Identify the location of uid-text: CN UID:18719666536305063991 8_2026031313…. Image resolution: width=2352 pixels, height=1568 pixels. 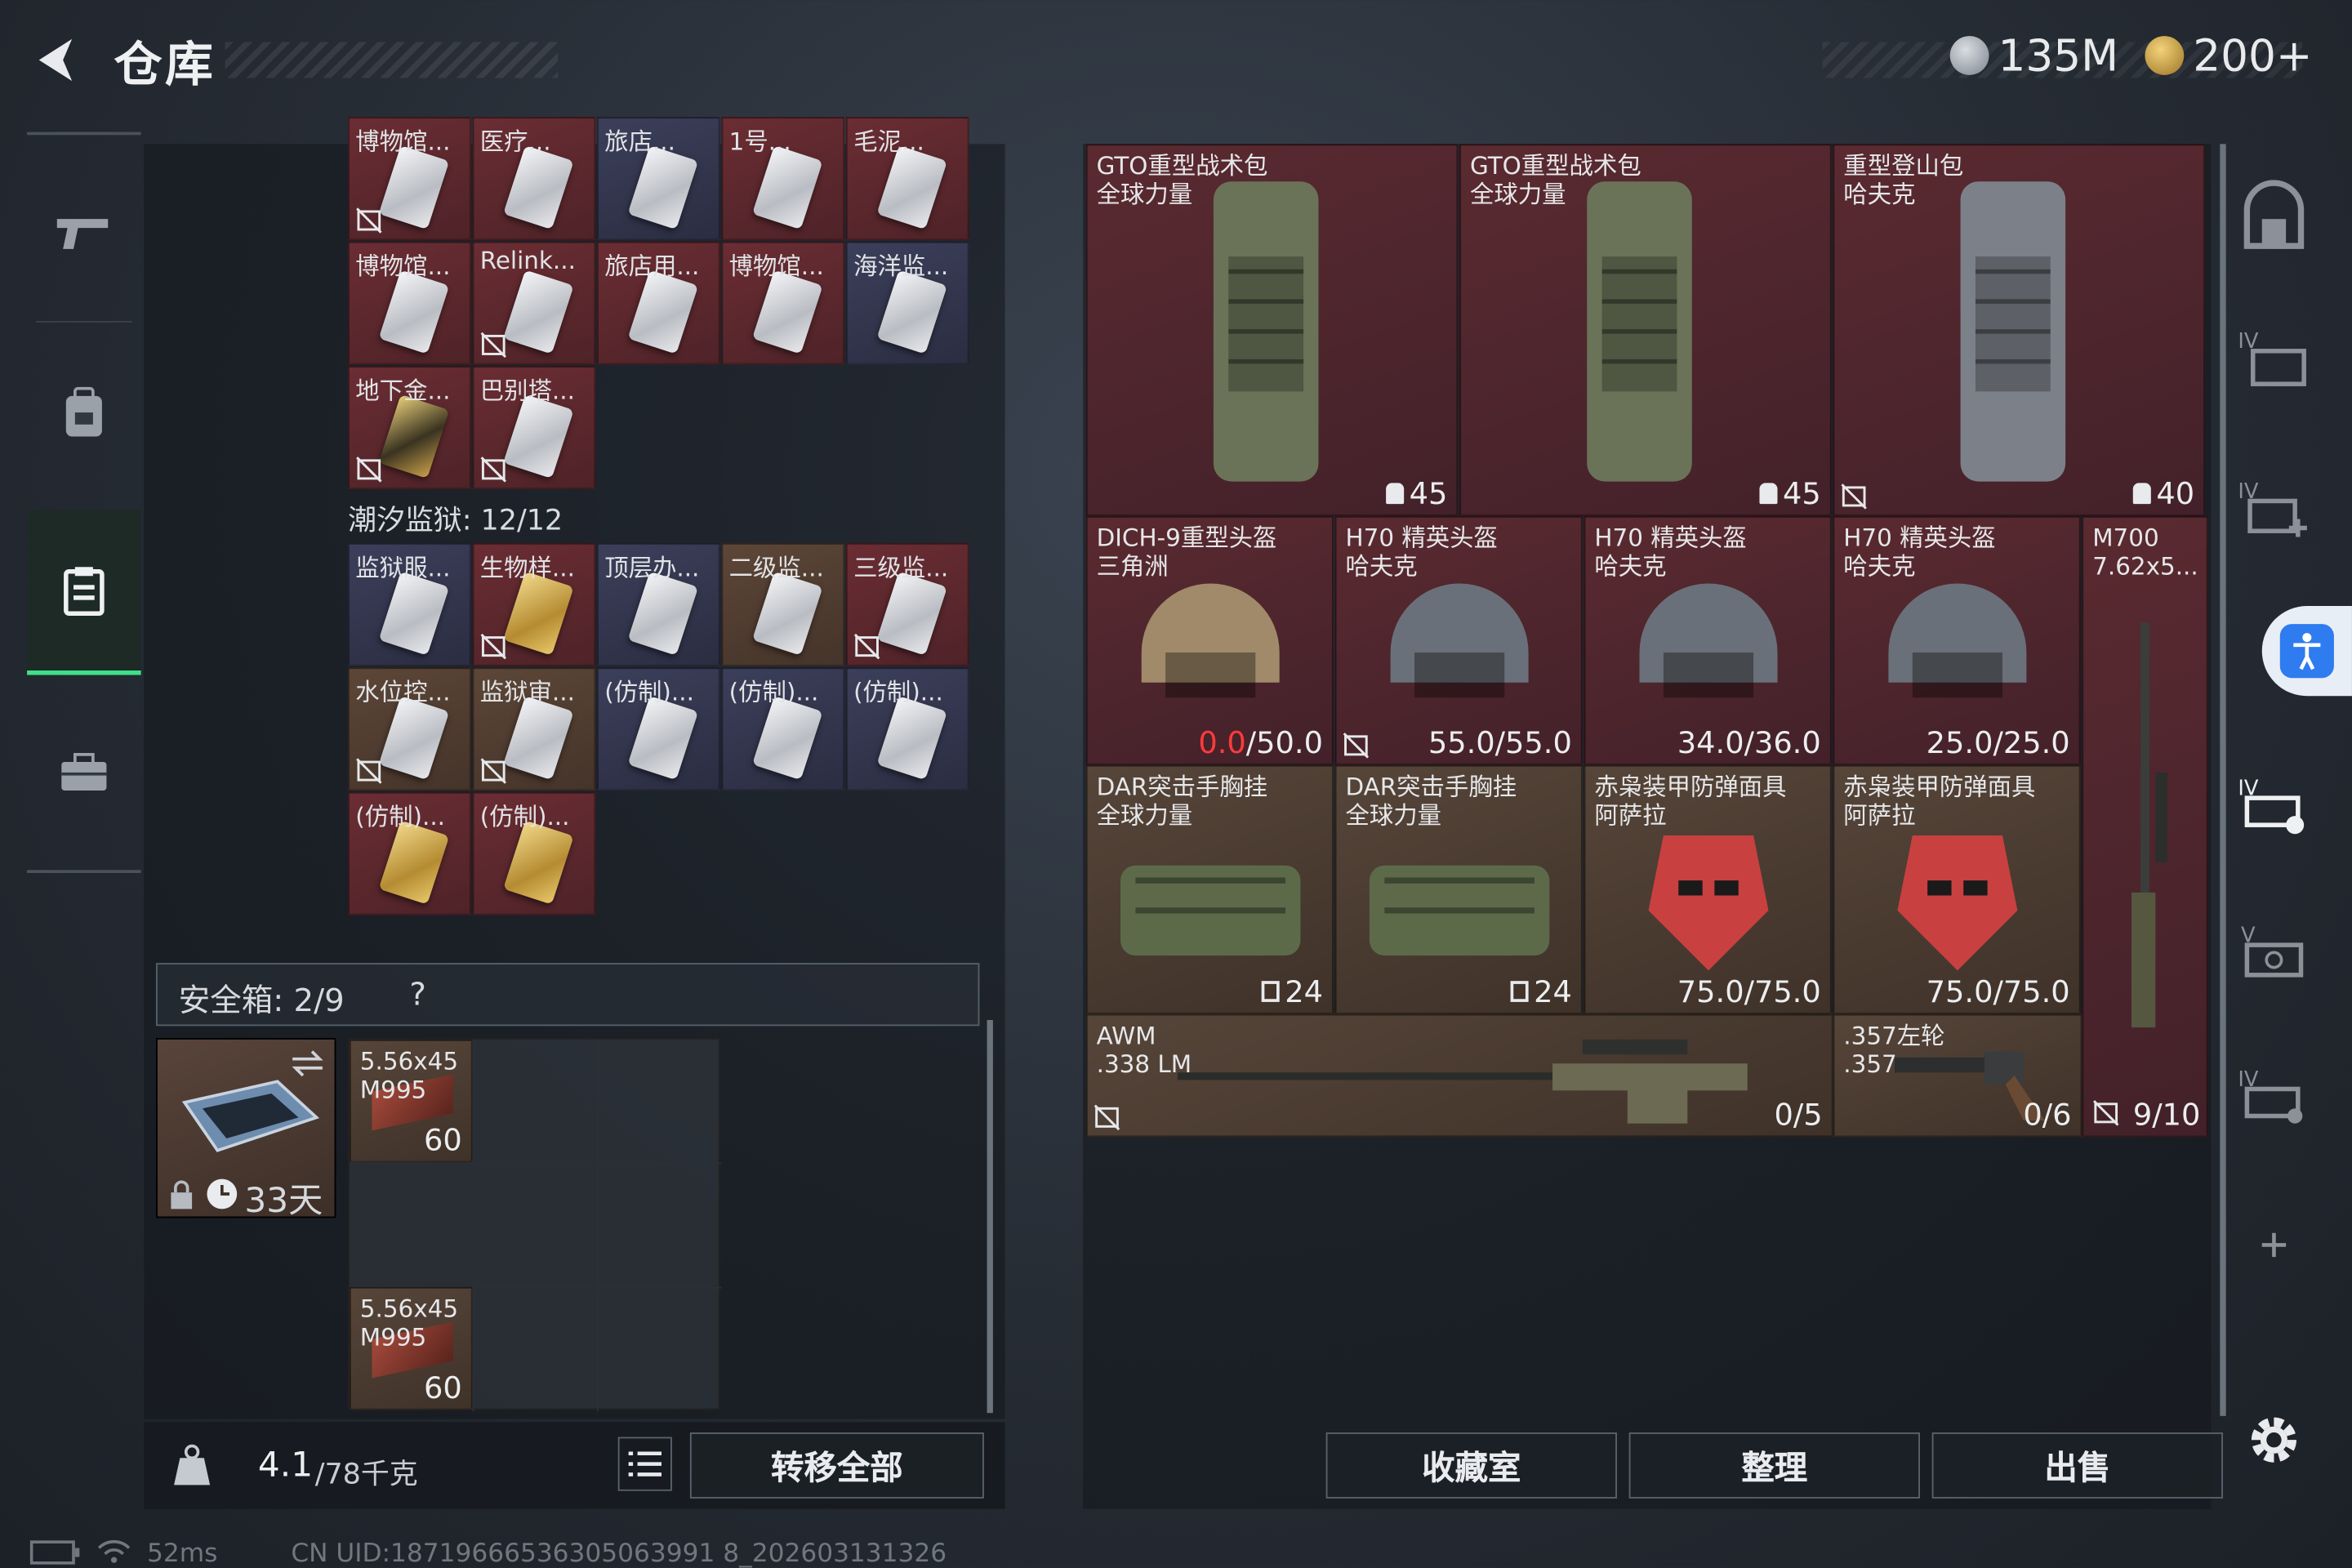
(619, 1553).